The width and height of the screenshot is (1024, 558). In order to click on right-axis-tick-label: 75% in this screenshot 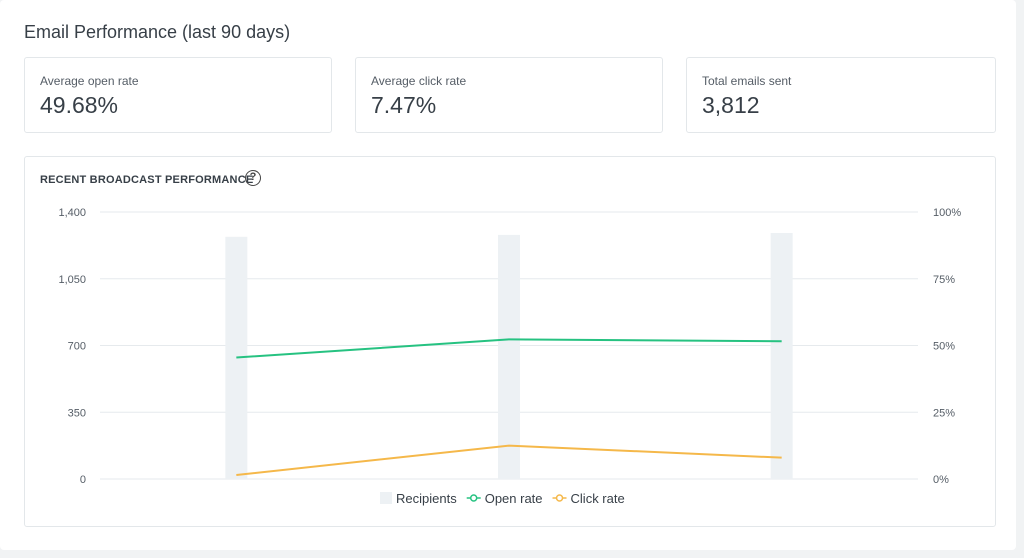, I will do `click(944, 280)`.